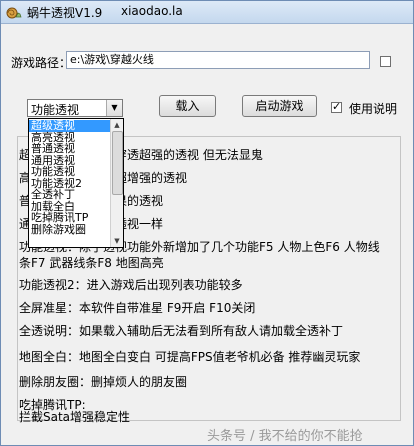 The image size is (414, 446). Describe the element at coordinates (285, 436) in the screenshot. I see `watermark-text: 头条号 / 我不给的你不能抢` at that location.